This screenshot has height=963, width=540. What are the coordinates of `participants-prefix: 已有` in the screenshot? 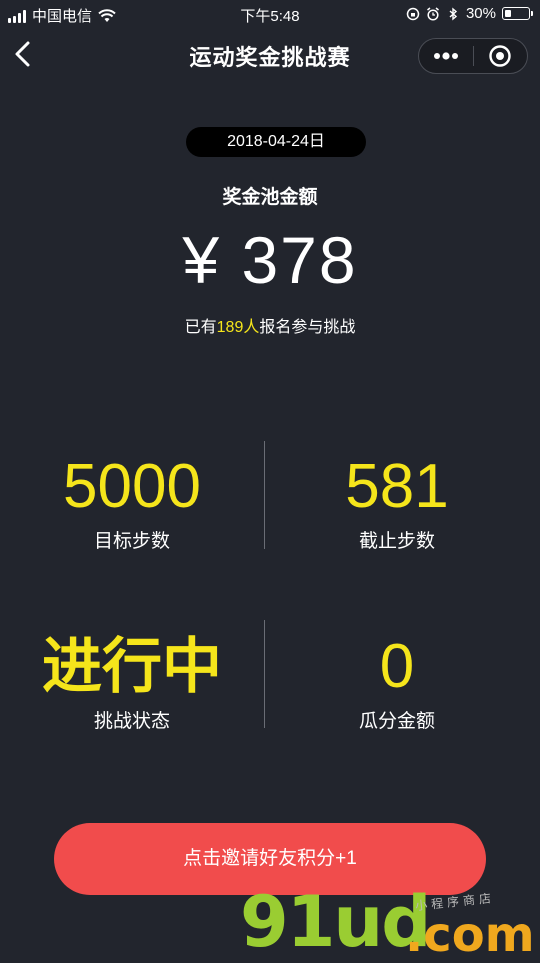 It's located at (200, 327).